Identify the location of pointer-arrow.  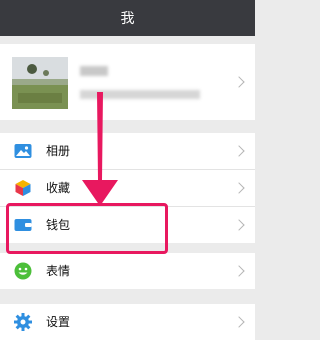
(100, 149).